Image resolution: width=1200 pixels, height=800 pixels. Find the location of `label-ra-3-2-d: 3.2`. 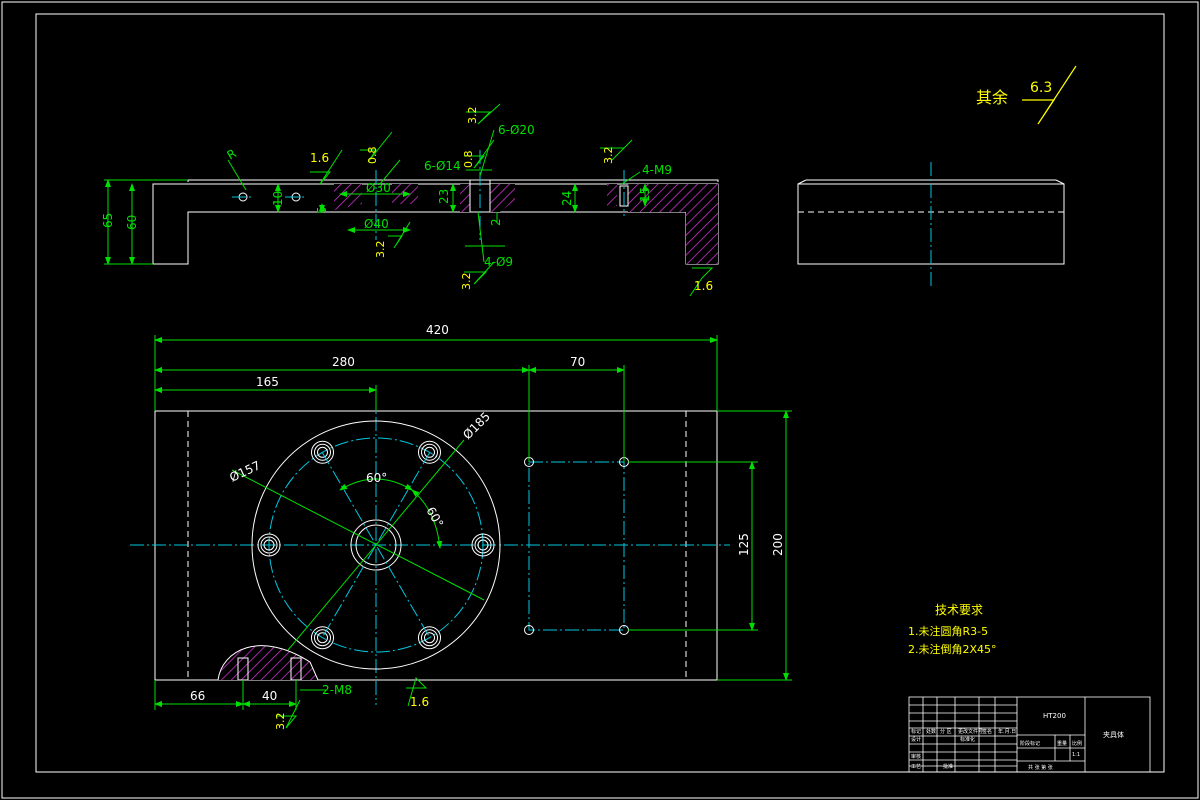

label-ra-3-2-d: 3.2 is located at coordinates (608, 156).